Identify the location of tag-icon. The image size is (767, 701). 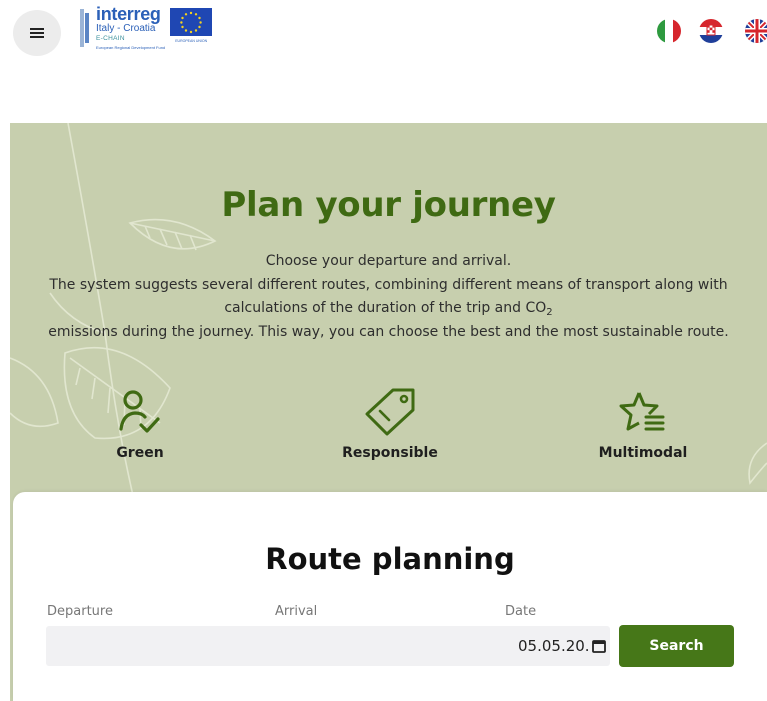
(390, 412).